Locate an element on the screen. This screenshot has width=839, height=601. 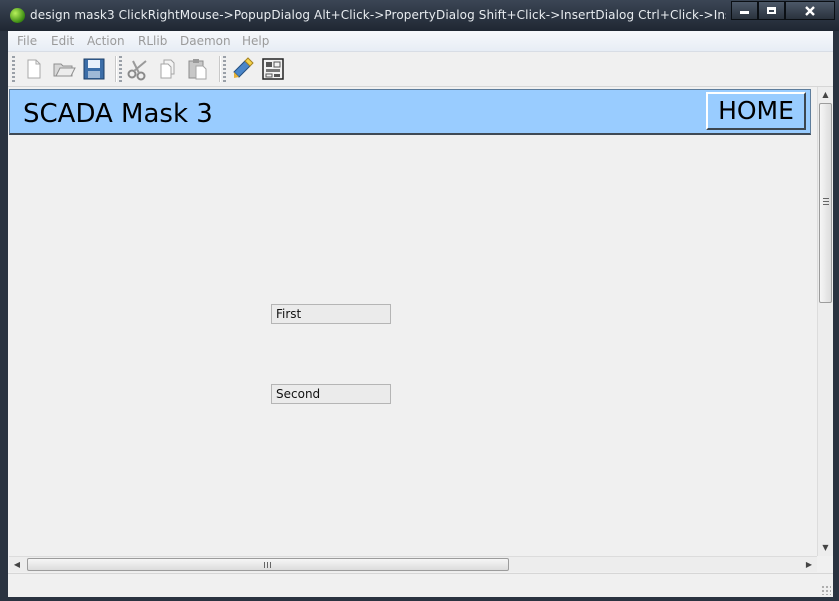
home-button: HOME is located at coordinates (756, 111).